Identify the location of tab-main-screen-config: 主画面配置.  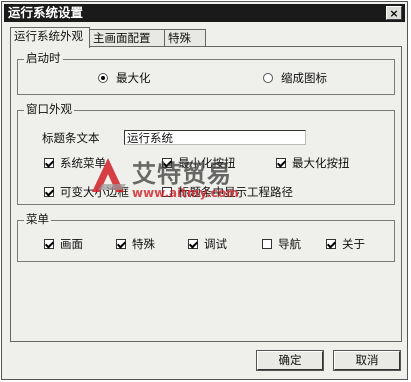
(127, 38).